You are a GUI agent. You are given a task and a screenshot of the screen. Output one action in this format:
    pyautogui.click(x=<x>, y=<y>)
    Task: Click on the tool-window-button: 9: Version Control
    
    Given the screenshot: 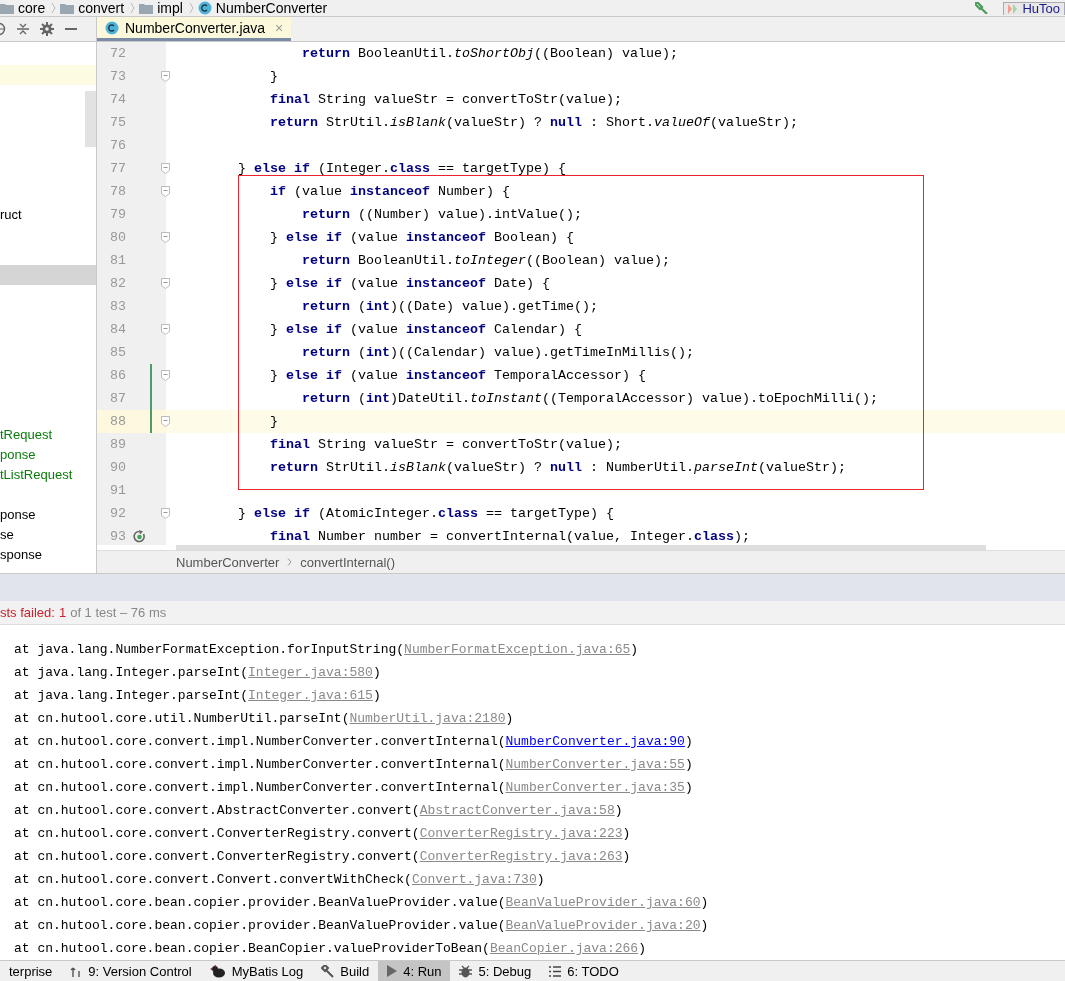 What is the action you would take?
    pyautogui.click(x=131, y=971)
    